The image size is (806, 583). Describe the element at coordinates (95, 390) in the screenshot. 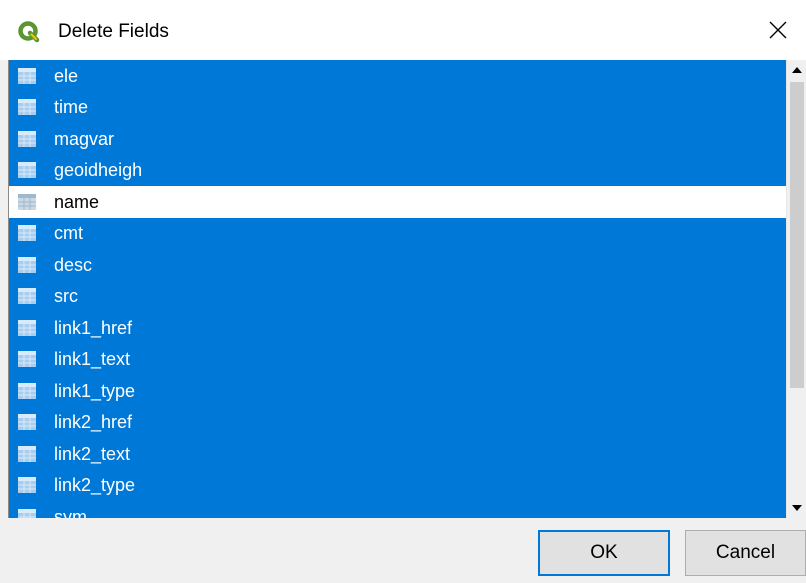

I see `field-label: link1_type` at that location.